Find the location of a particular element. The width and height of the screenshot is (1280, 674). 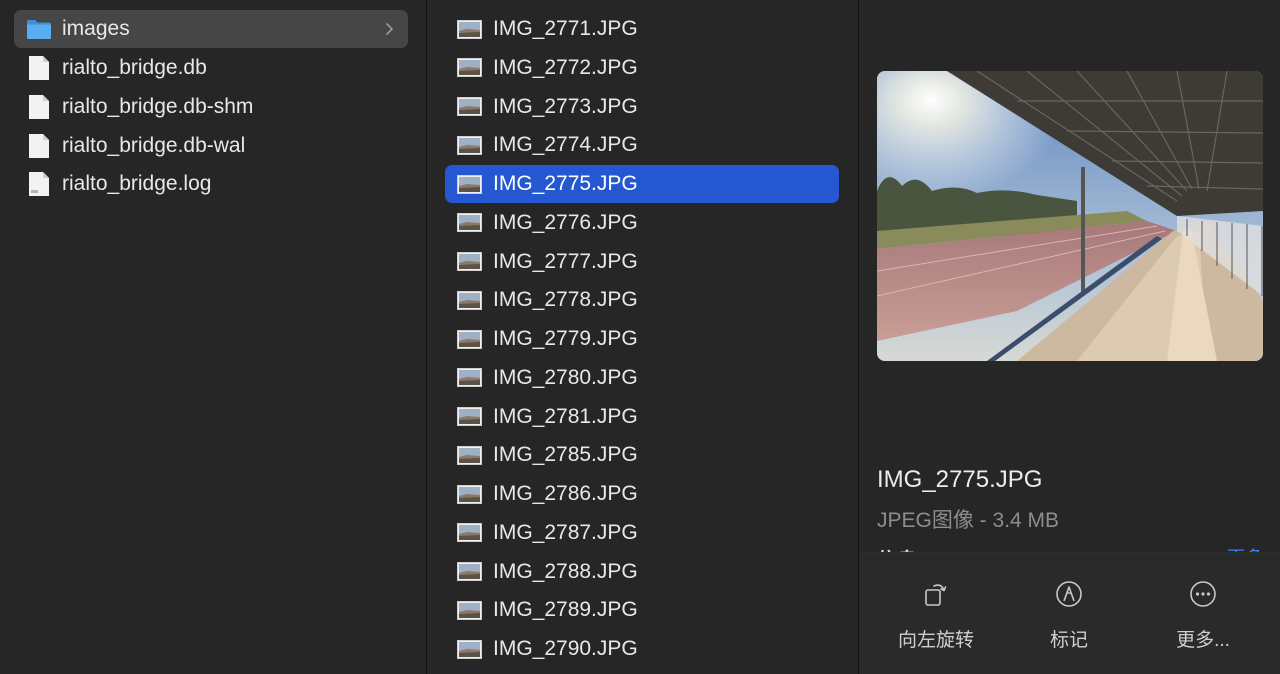

preview-file-name: IMG_2775.JPG is located at coordinates (960, 479).